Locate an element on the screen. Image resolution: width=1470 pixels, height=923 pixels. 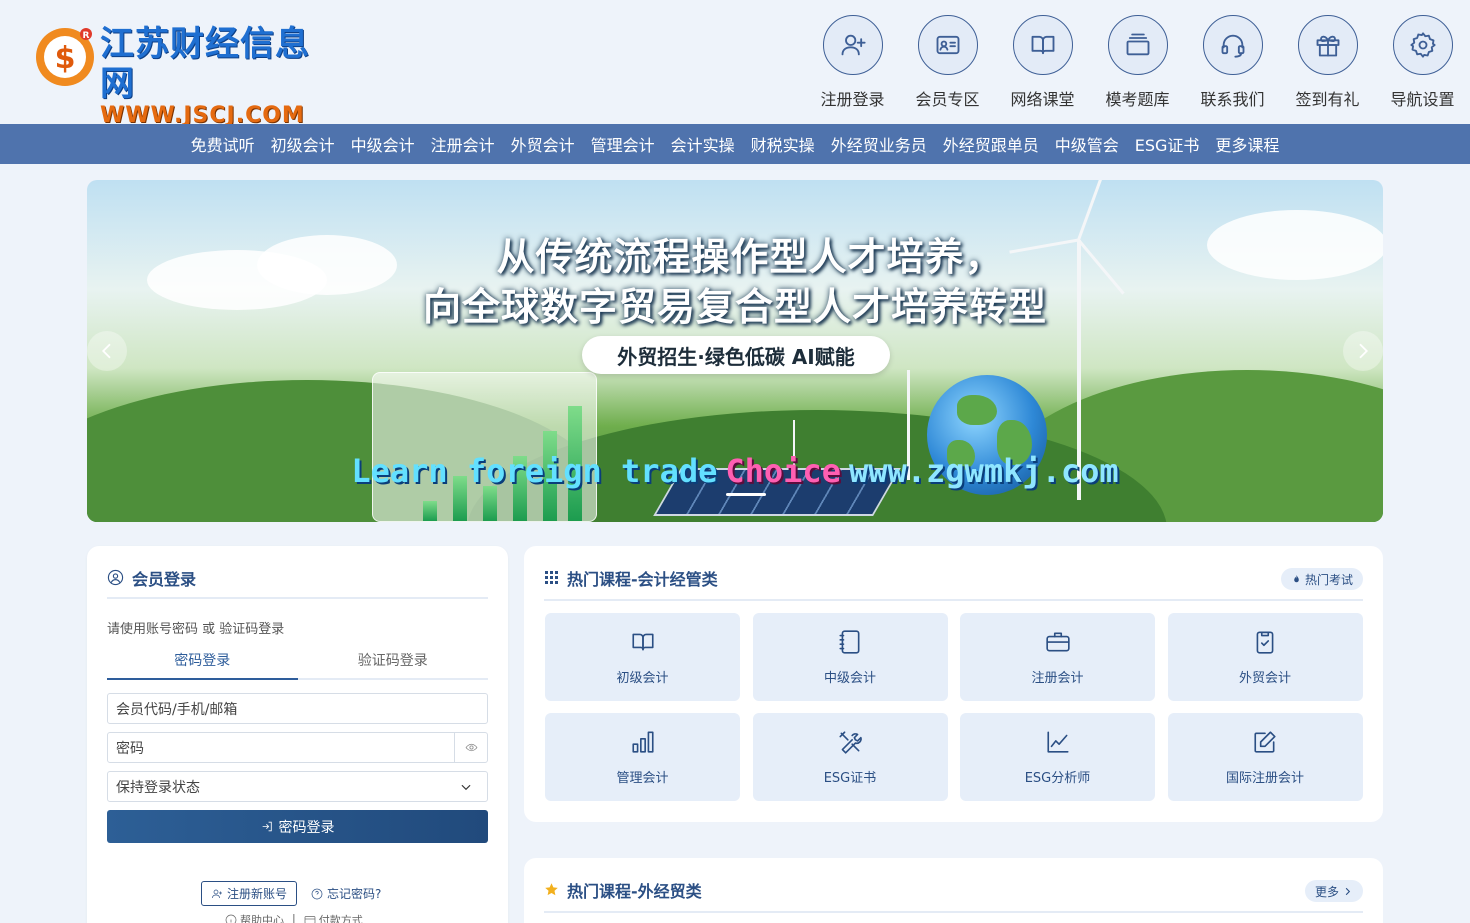
nav-register-login: 注册登录 is located at coordinates (852, 62).